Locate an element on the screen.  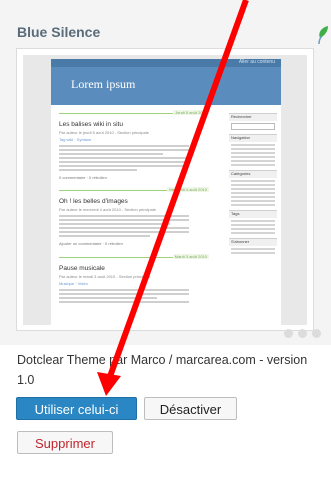
delete-button: Supprimer is located at coordinates (65, 442).